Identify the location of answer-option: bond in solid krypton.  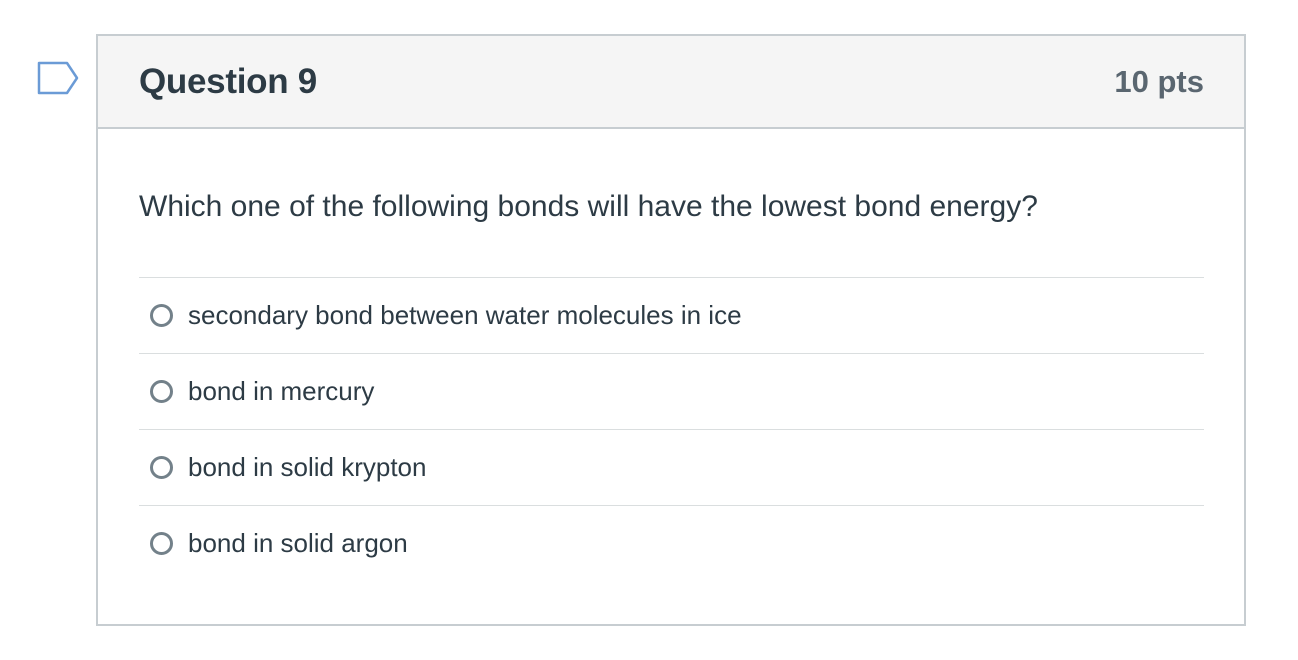
(671, 468).